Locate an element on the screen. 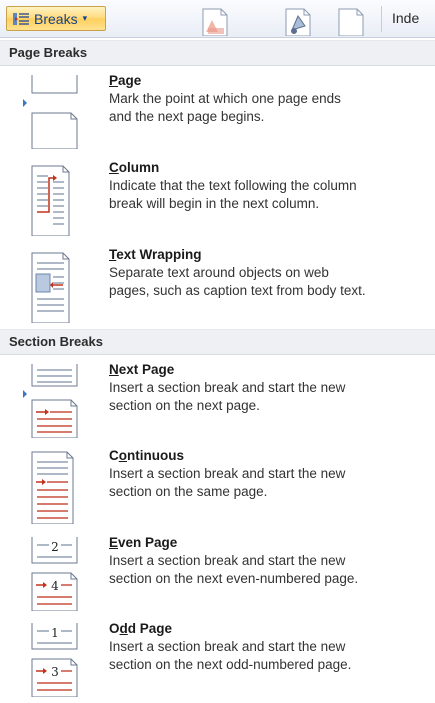 This screenshot has width=435, height=703. breaks-label: Breaks is located at coordinates (56, 18).